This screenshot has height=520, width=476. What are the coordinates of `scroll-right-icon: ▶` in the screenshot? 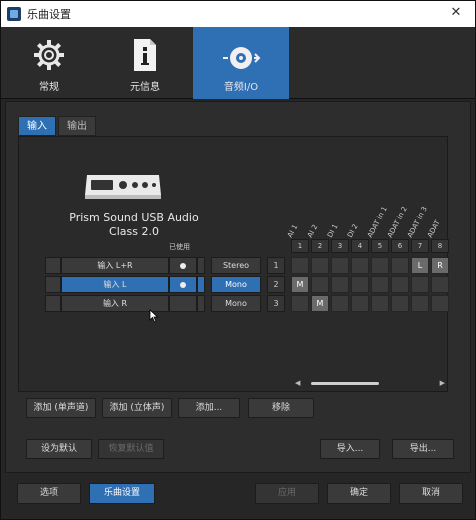 It's located at (442, 383).